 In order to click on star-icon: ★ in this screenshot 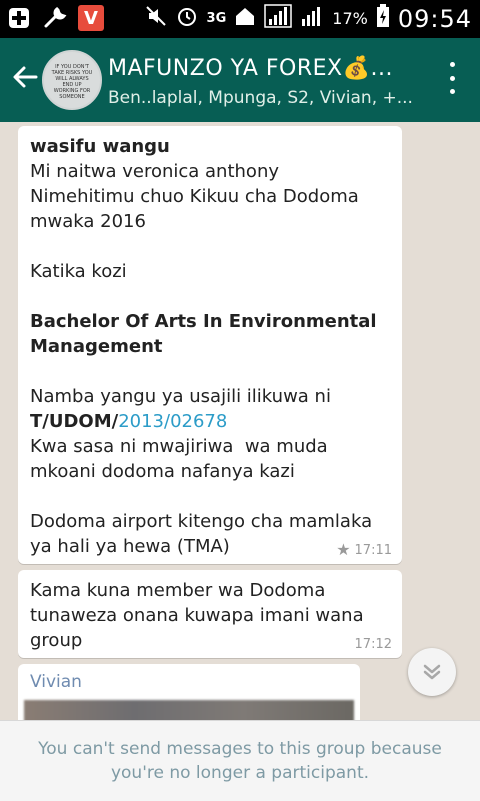, I will do `click(343, 549)`.